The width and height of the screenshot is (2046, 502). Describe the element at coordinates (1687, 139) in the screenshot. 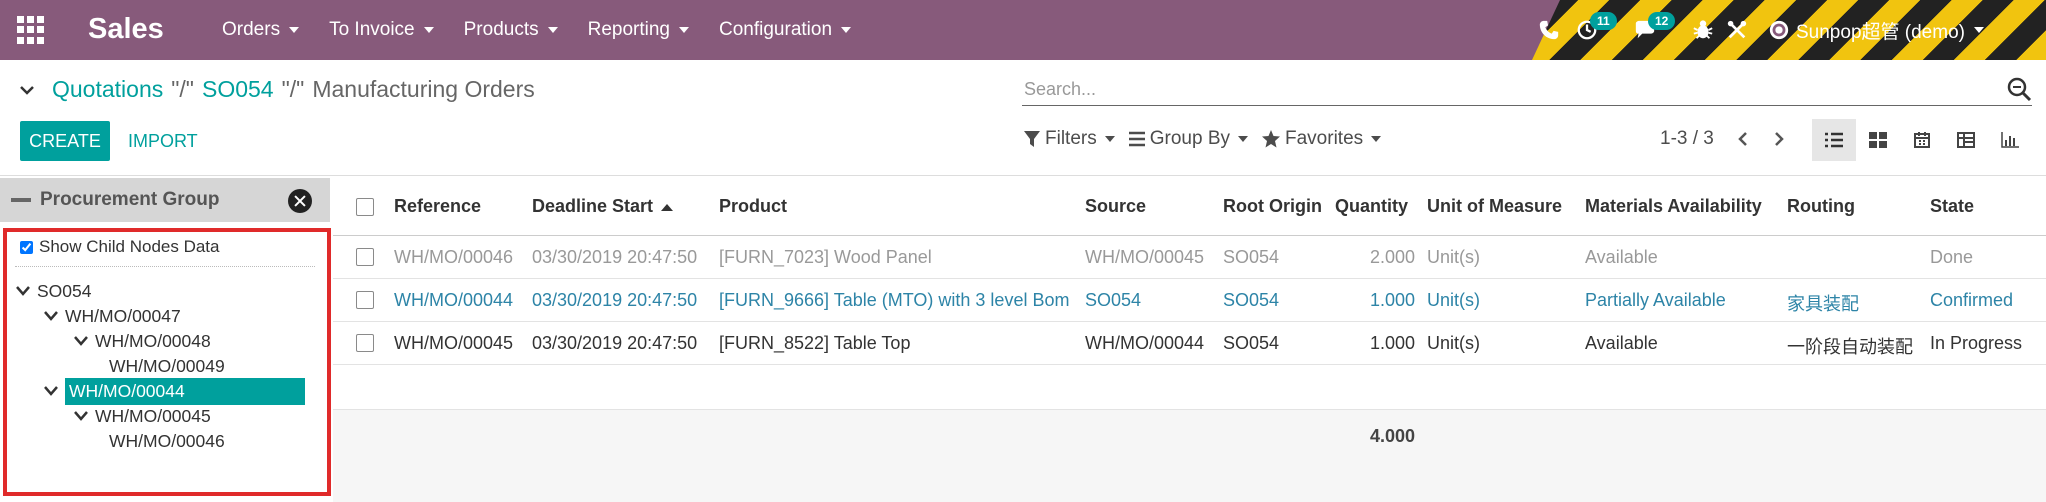

I see `pager-value: 1-3 / 3` at that location.